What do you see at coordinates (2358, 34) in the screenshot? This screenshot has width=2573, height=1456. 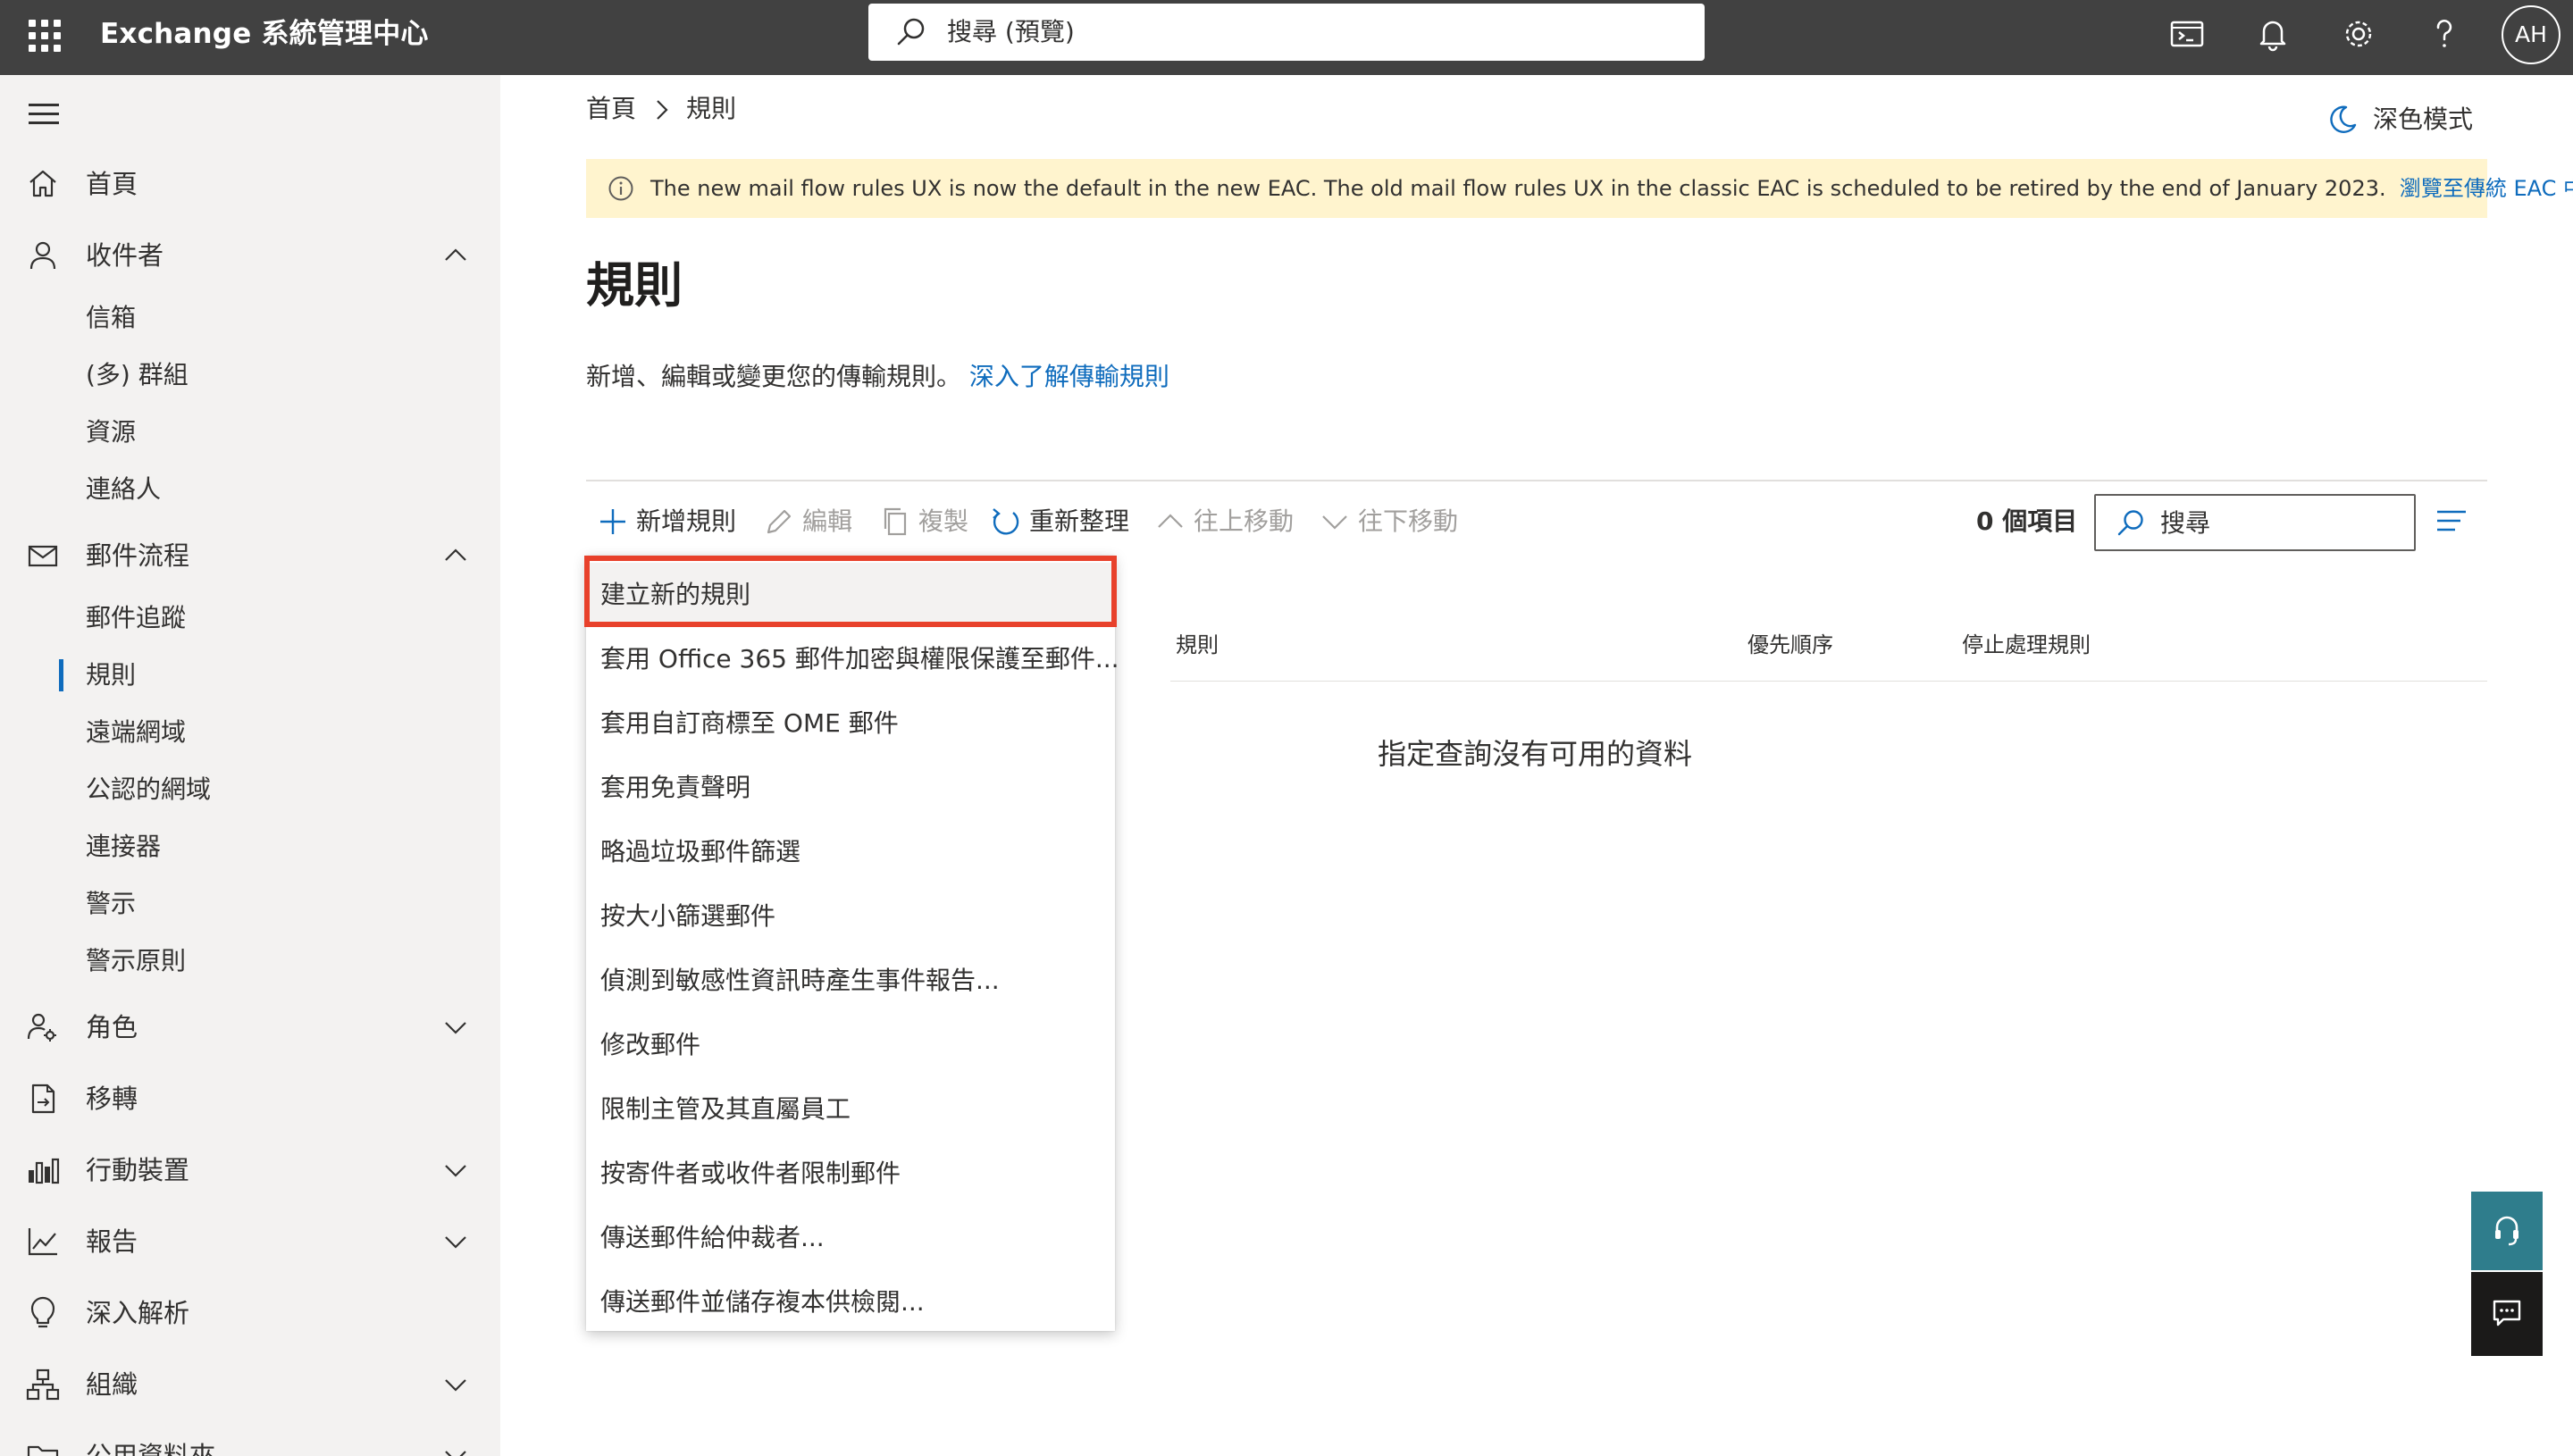 I see `gear-icon` at bounding box center [2358, 34].